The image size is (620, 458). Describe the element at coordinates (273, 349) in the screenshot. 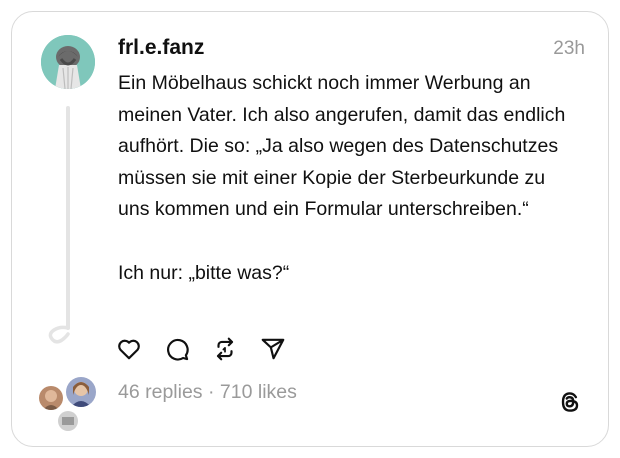

I see `share-icon` at that location.